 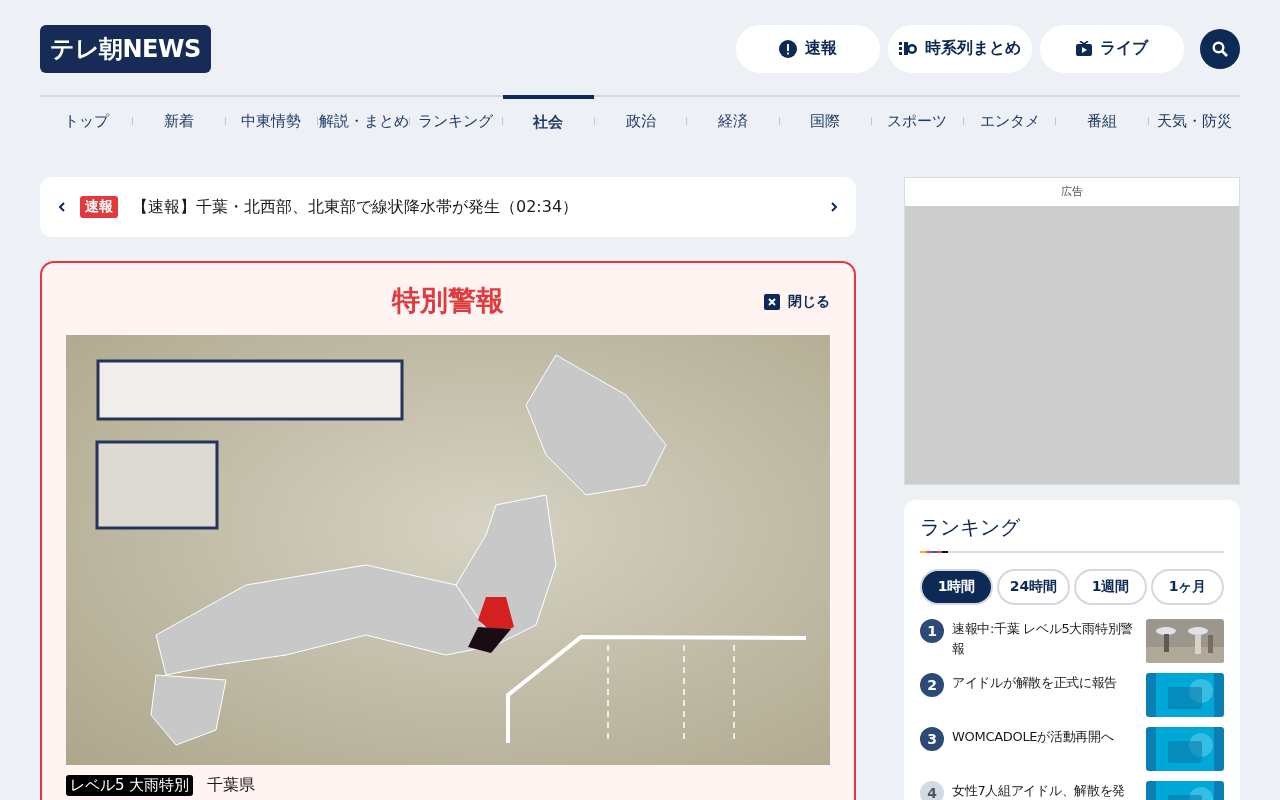 I want to click on search-icon, so click(x=1220, y=48).